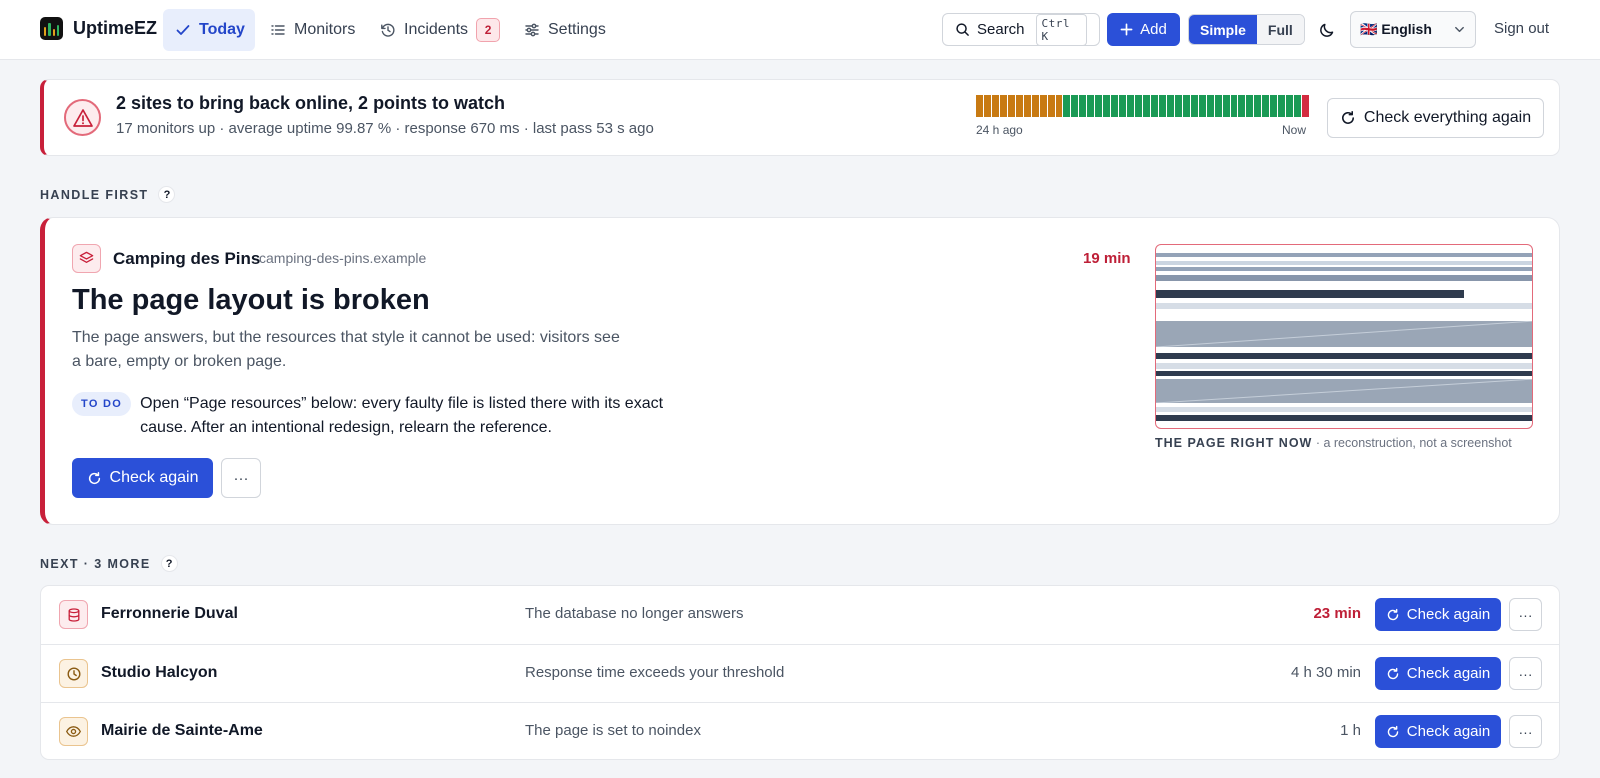 This screenshot has height=778, width=1600. What do you see at coordinates (209, 30) in the screenshot?
I see `nav-today: Today` at bounding box center [209, 30].